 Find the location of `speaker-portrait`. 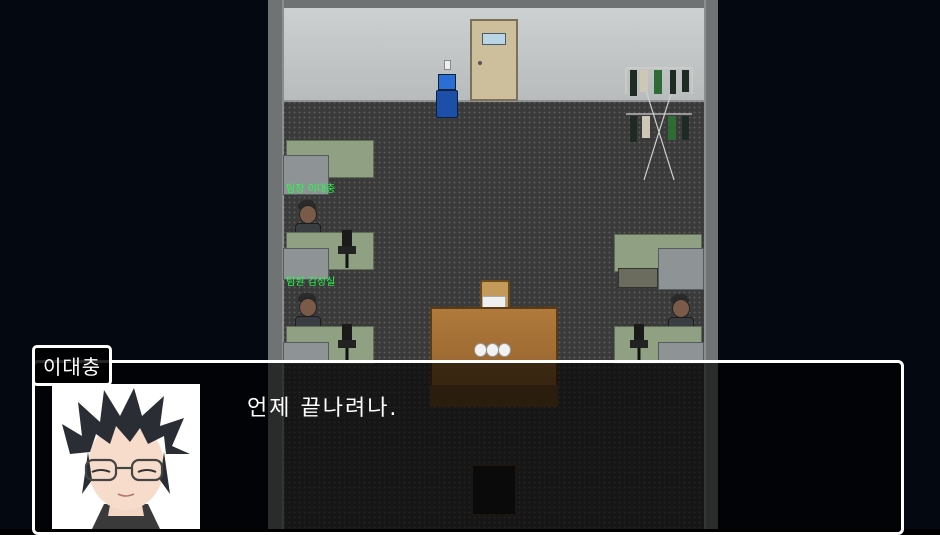

speaker-portrait is located at coordinates (126, 456).